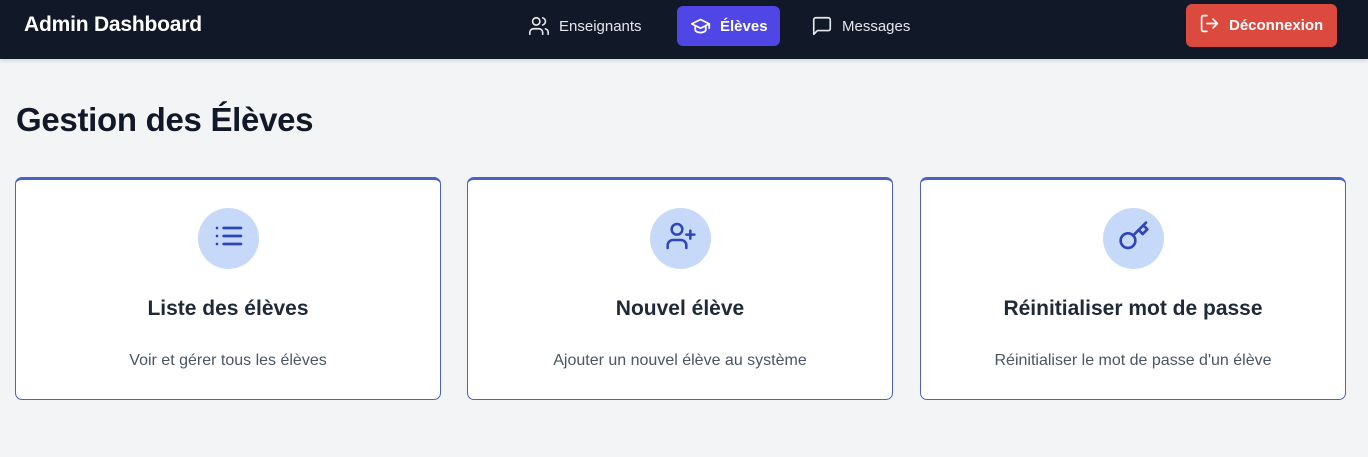  What do you see at coordinates (165, 119) in the screenshot?
I see `page-title: Gestion des Élèves` at bounding box center [165, 119].